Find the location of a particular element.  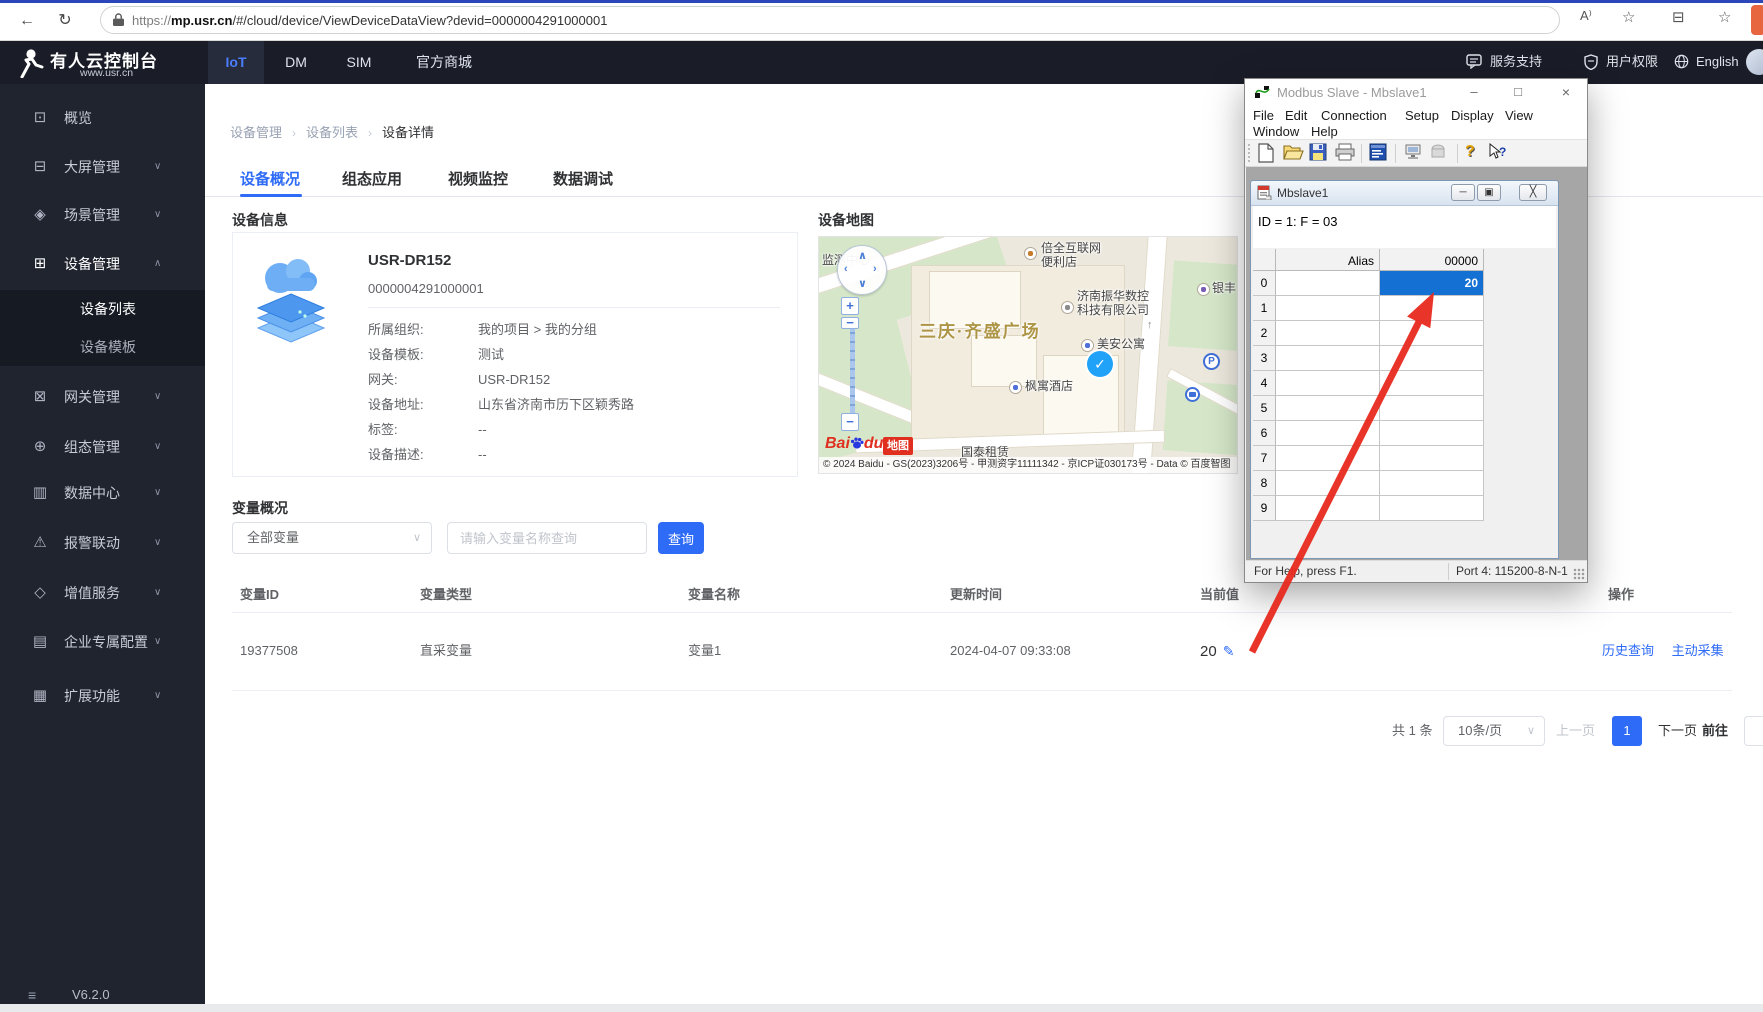

nav-tab-sim: SIM is located at coordinates (359, 62).